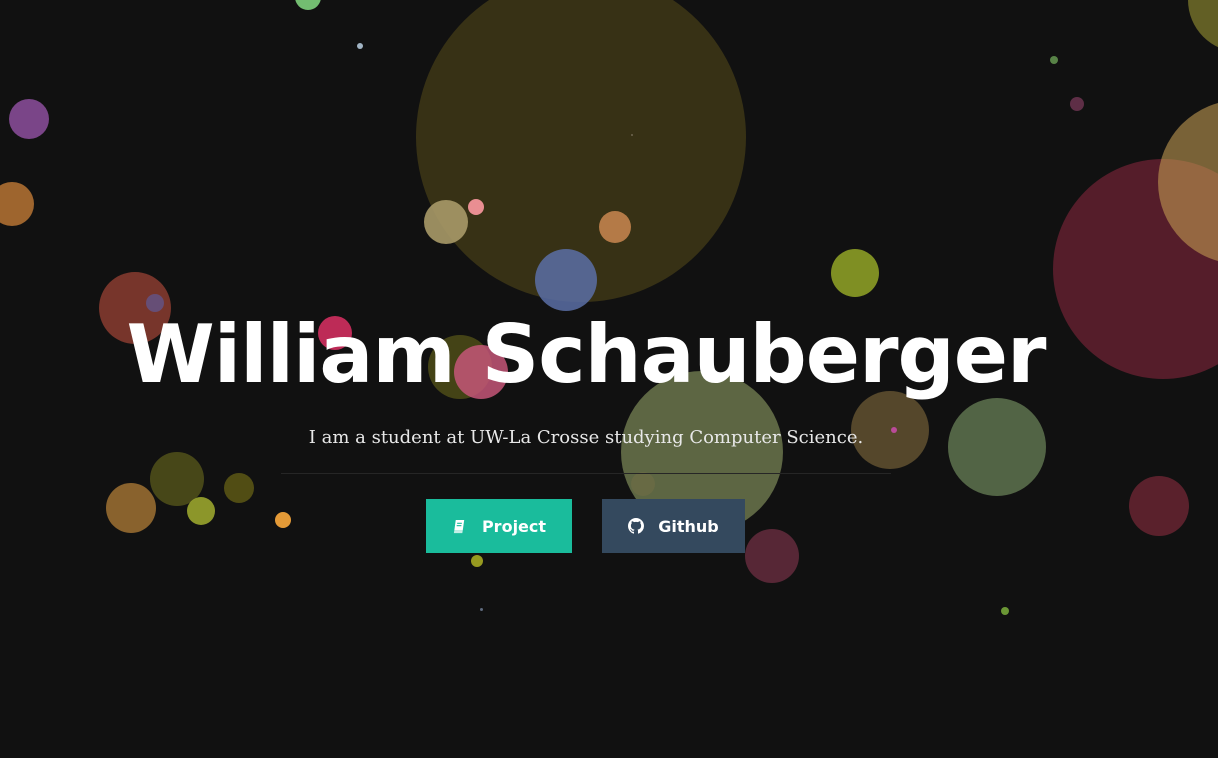 The width and height of the screenshot is (1218, 758). I want to click on github-button: Github, so click(673, 526).